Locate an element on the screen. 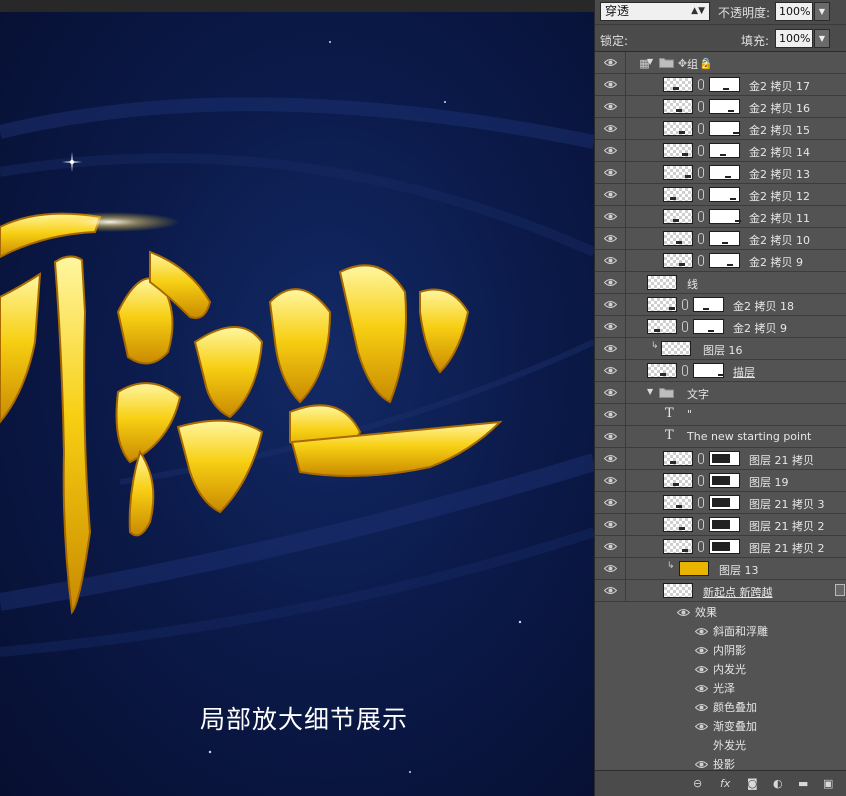 This screenshot has height=796, width=846. add-mask-icon: ◙ is located at coordinates (752, 784).